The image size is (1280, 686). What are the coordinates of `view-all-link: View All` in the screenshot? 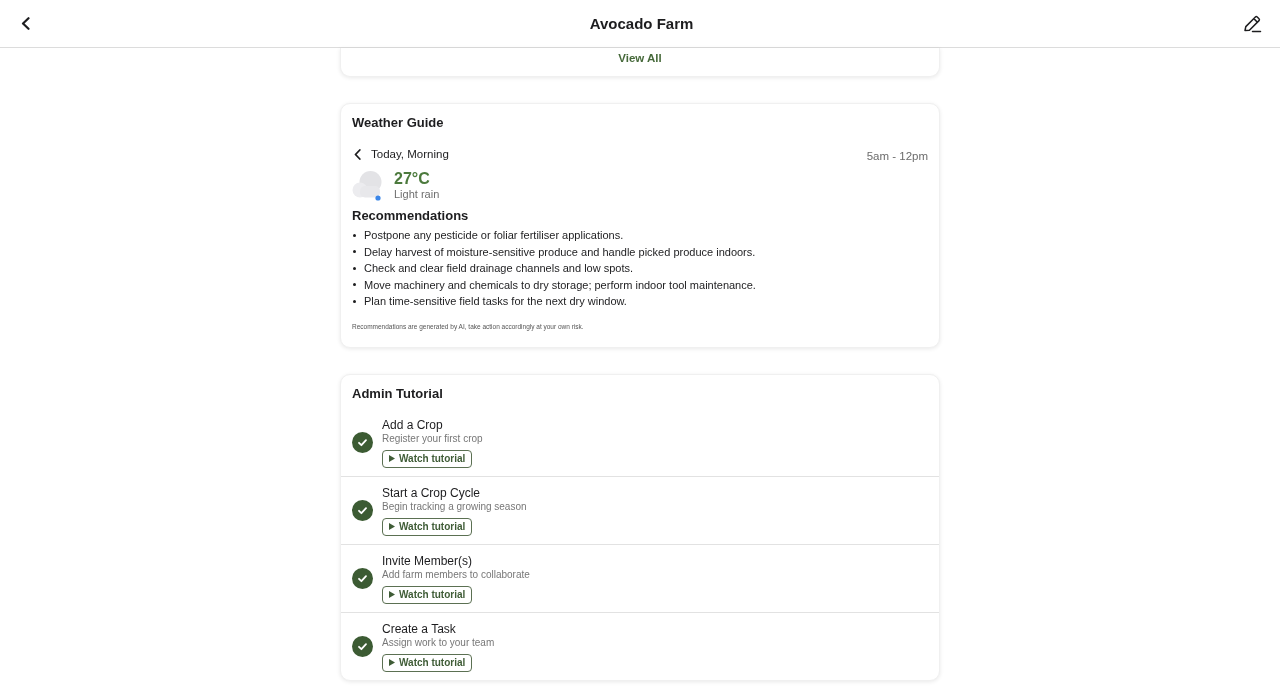 It's located at (640, 58).